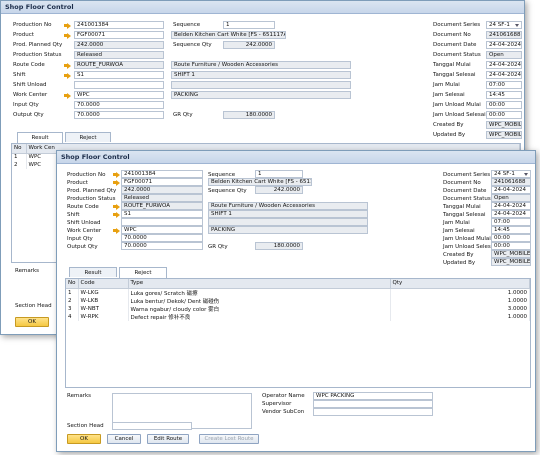  I want to click on table-row: 1 W-LKG Luka gores/ Scratch 磁擦 1.0000, so click(298, 292).